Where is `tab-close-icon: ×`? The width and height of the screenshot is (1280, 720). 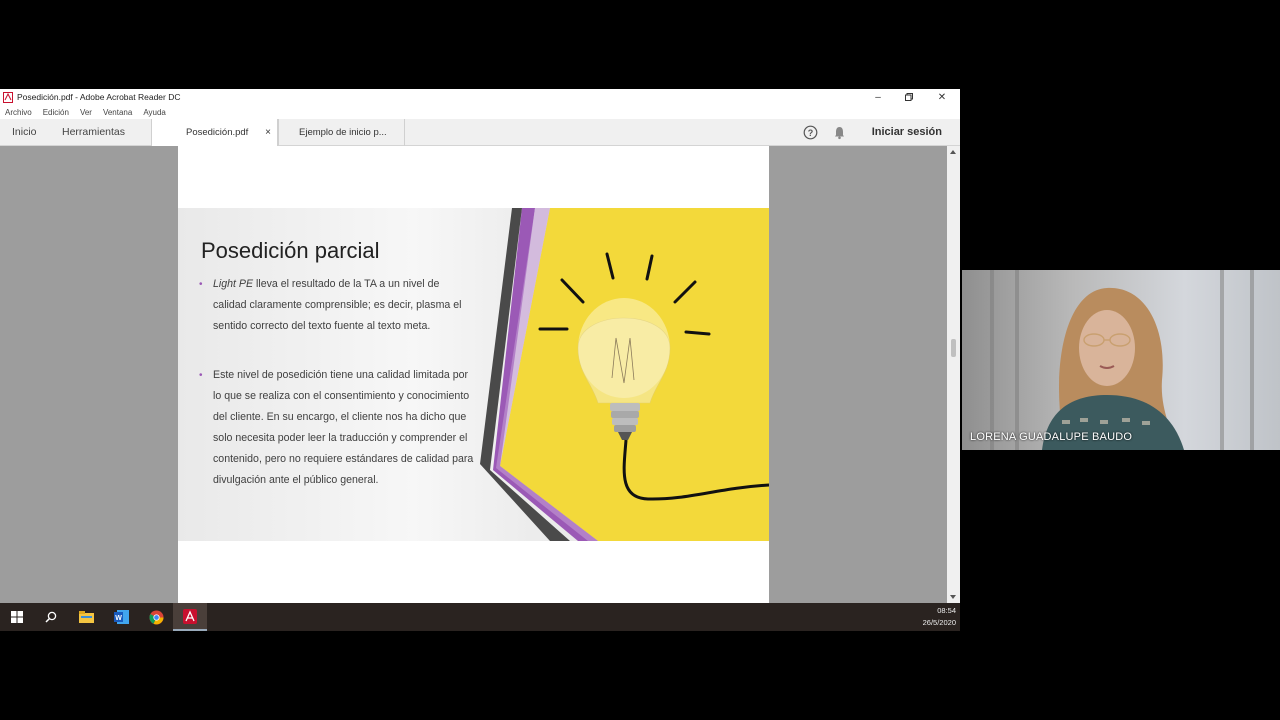
tab-close-icon: × is located at coordinates (268, 132).